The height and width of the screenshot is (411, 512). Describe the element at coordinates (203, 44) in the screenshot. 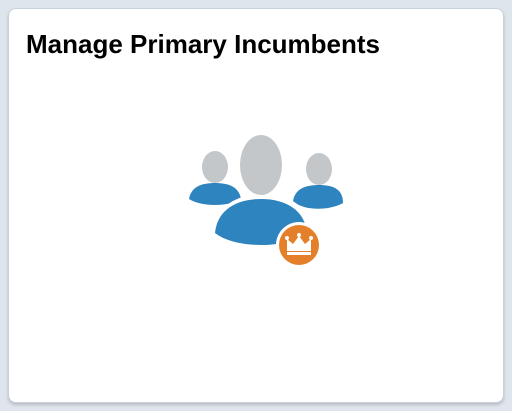

I see `tile-title: Manage Primary Incumbents` at that location.